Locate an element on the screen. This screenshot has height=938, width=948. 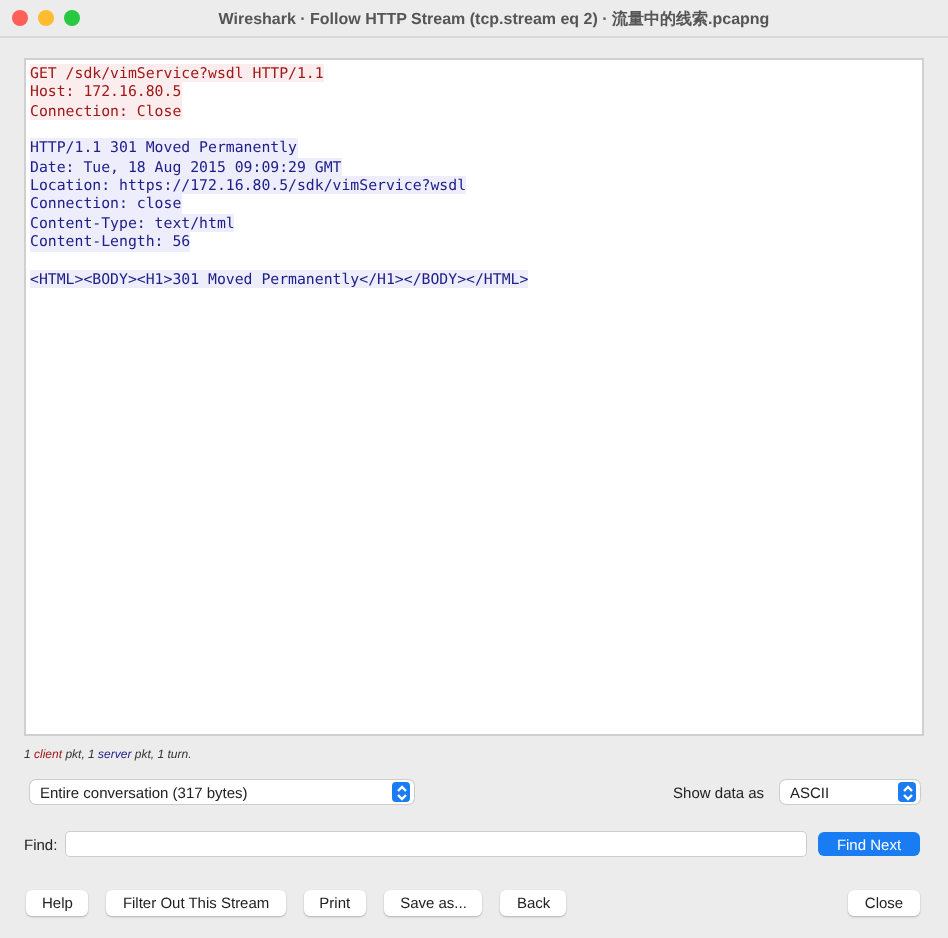
zoom-window-icon is located at coordinates (72, 18).